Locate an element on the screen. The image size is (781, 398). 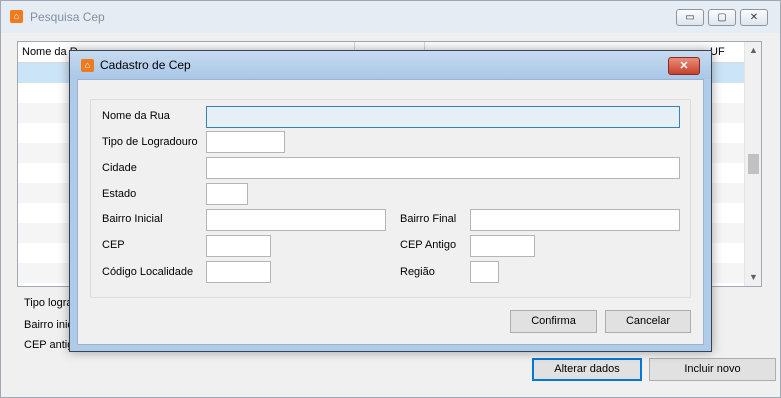
label-nome-da-rua: Nome da Rua is located at coordinates (136, 116).